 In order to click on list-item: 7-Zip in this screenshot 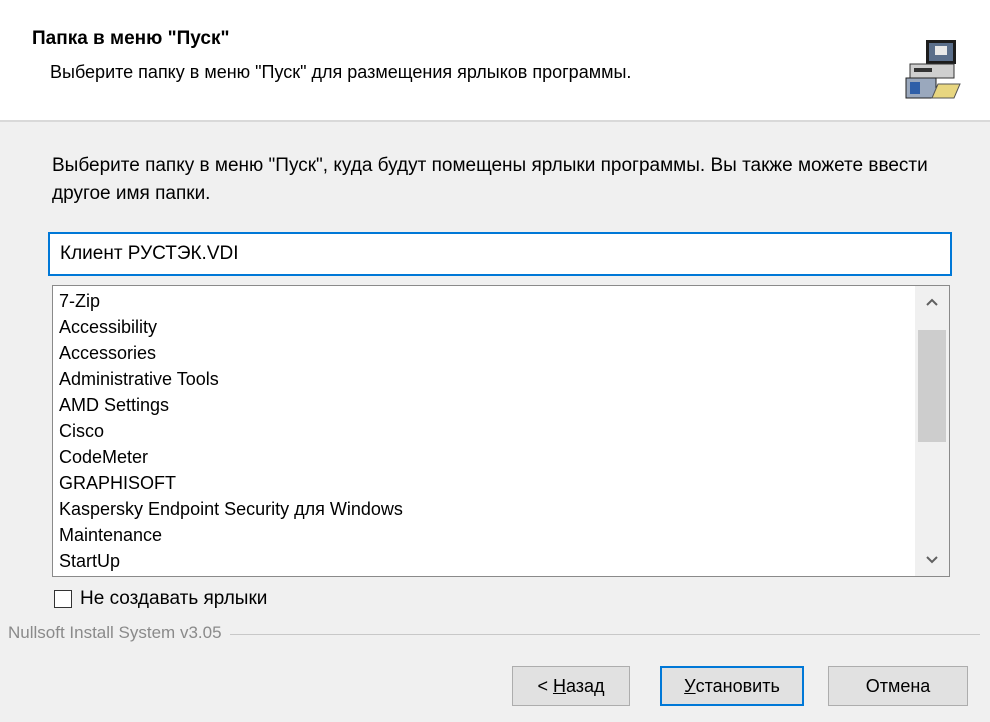, I will do `click(489, 301)`.